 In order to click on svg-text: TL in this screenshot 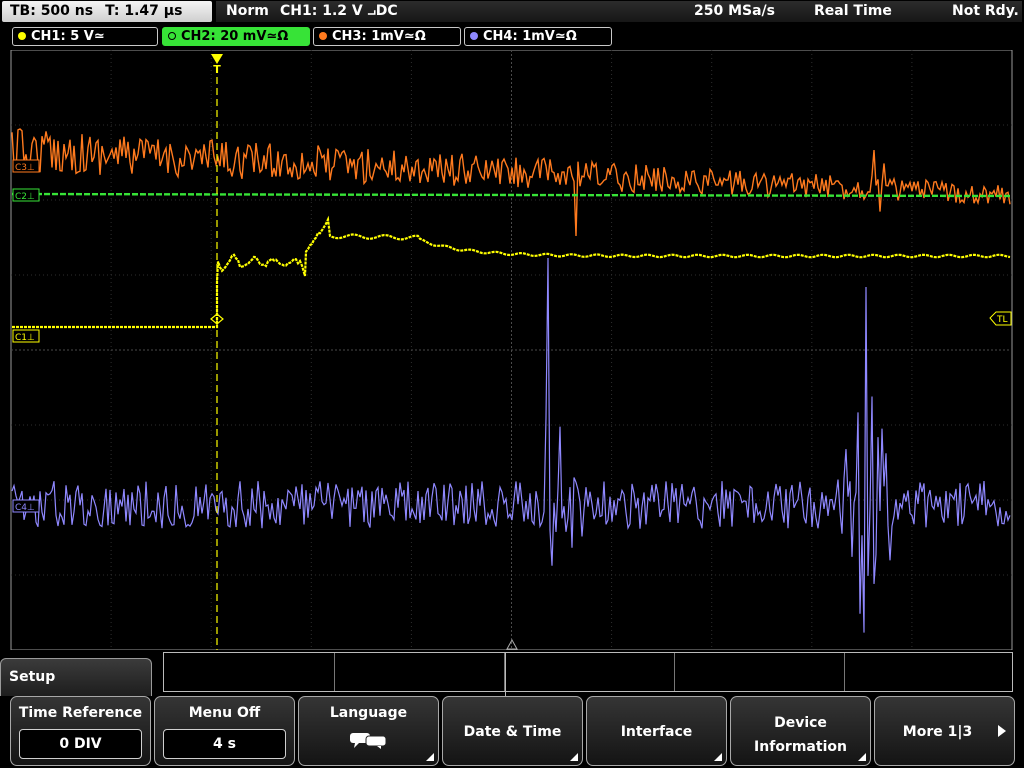, I will do `click(1002, 320)`.